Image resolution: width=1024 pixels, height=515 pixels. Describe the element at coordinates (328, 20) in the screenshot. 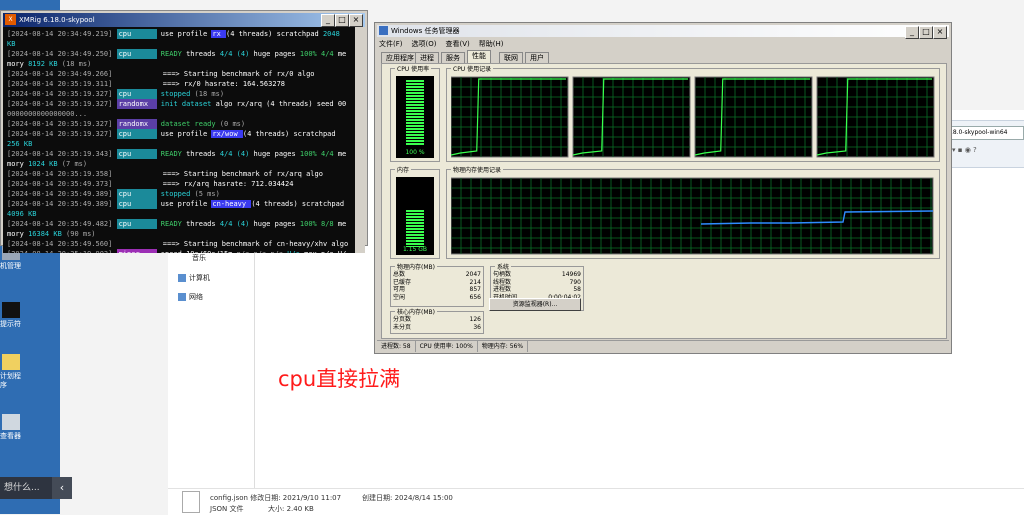

I see `minimize-button: _` at that location.